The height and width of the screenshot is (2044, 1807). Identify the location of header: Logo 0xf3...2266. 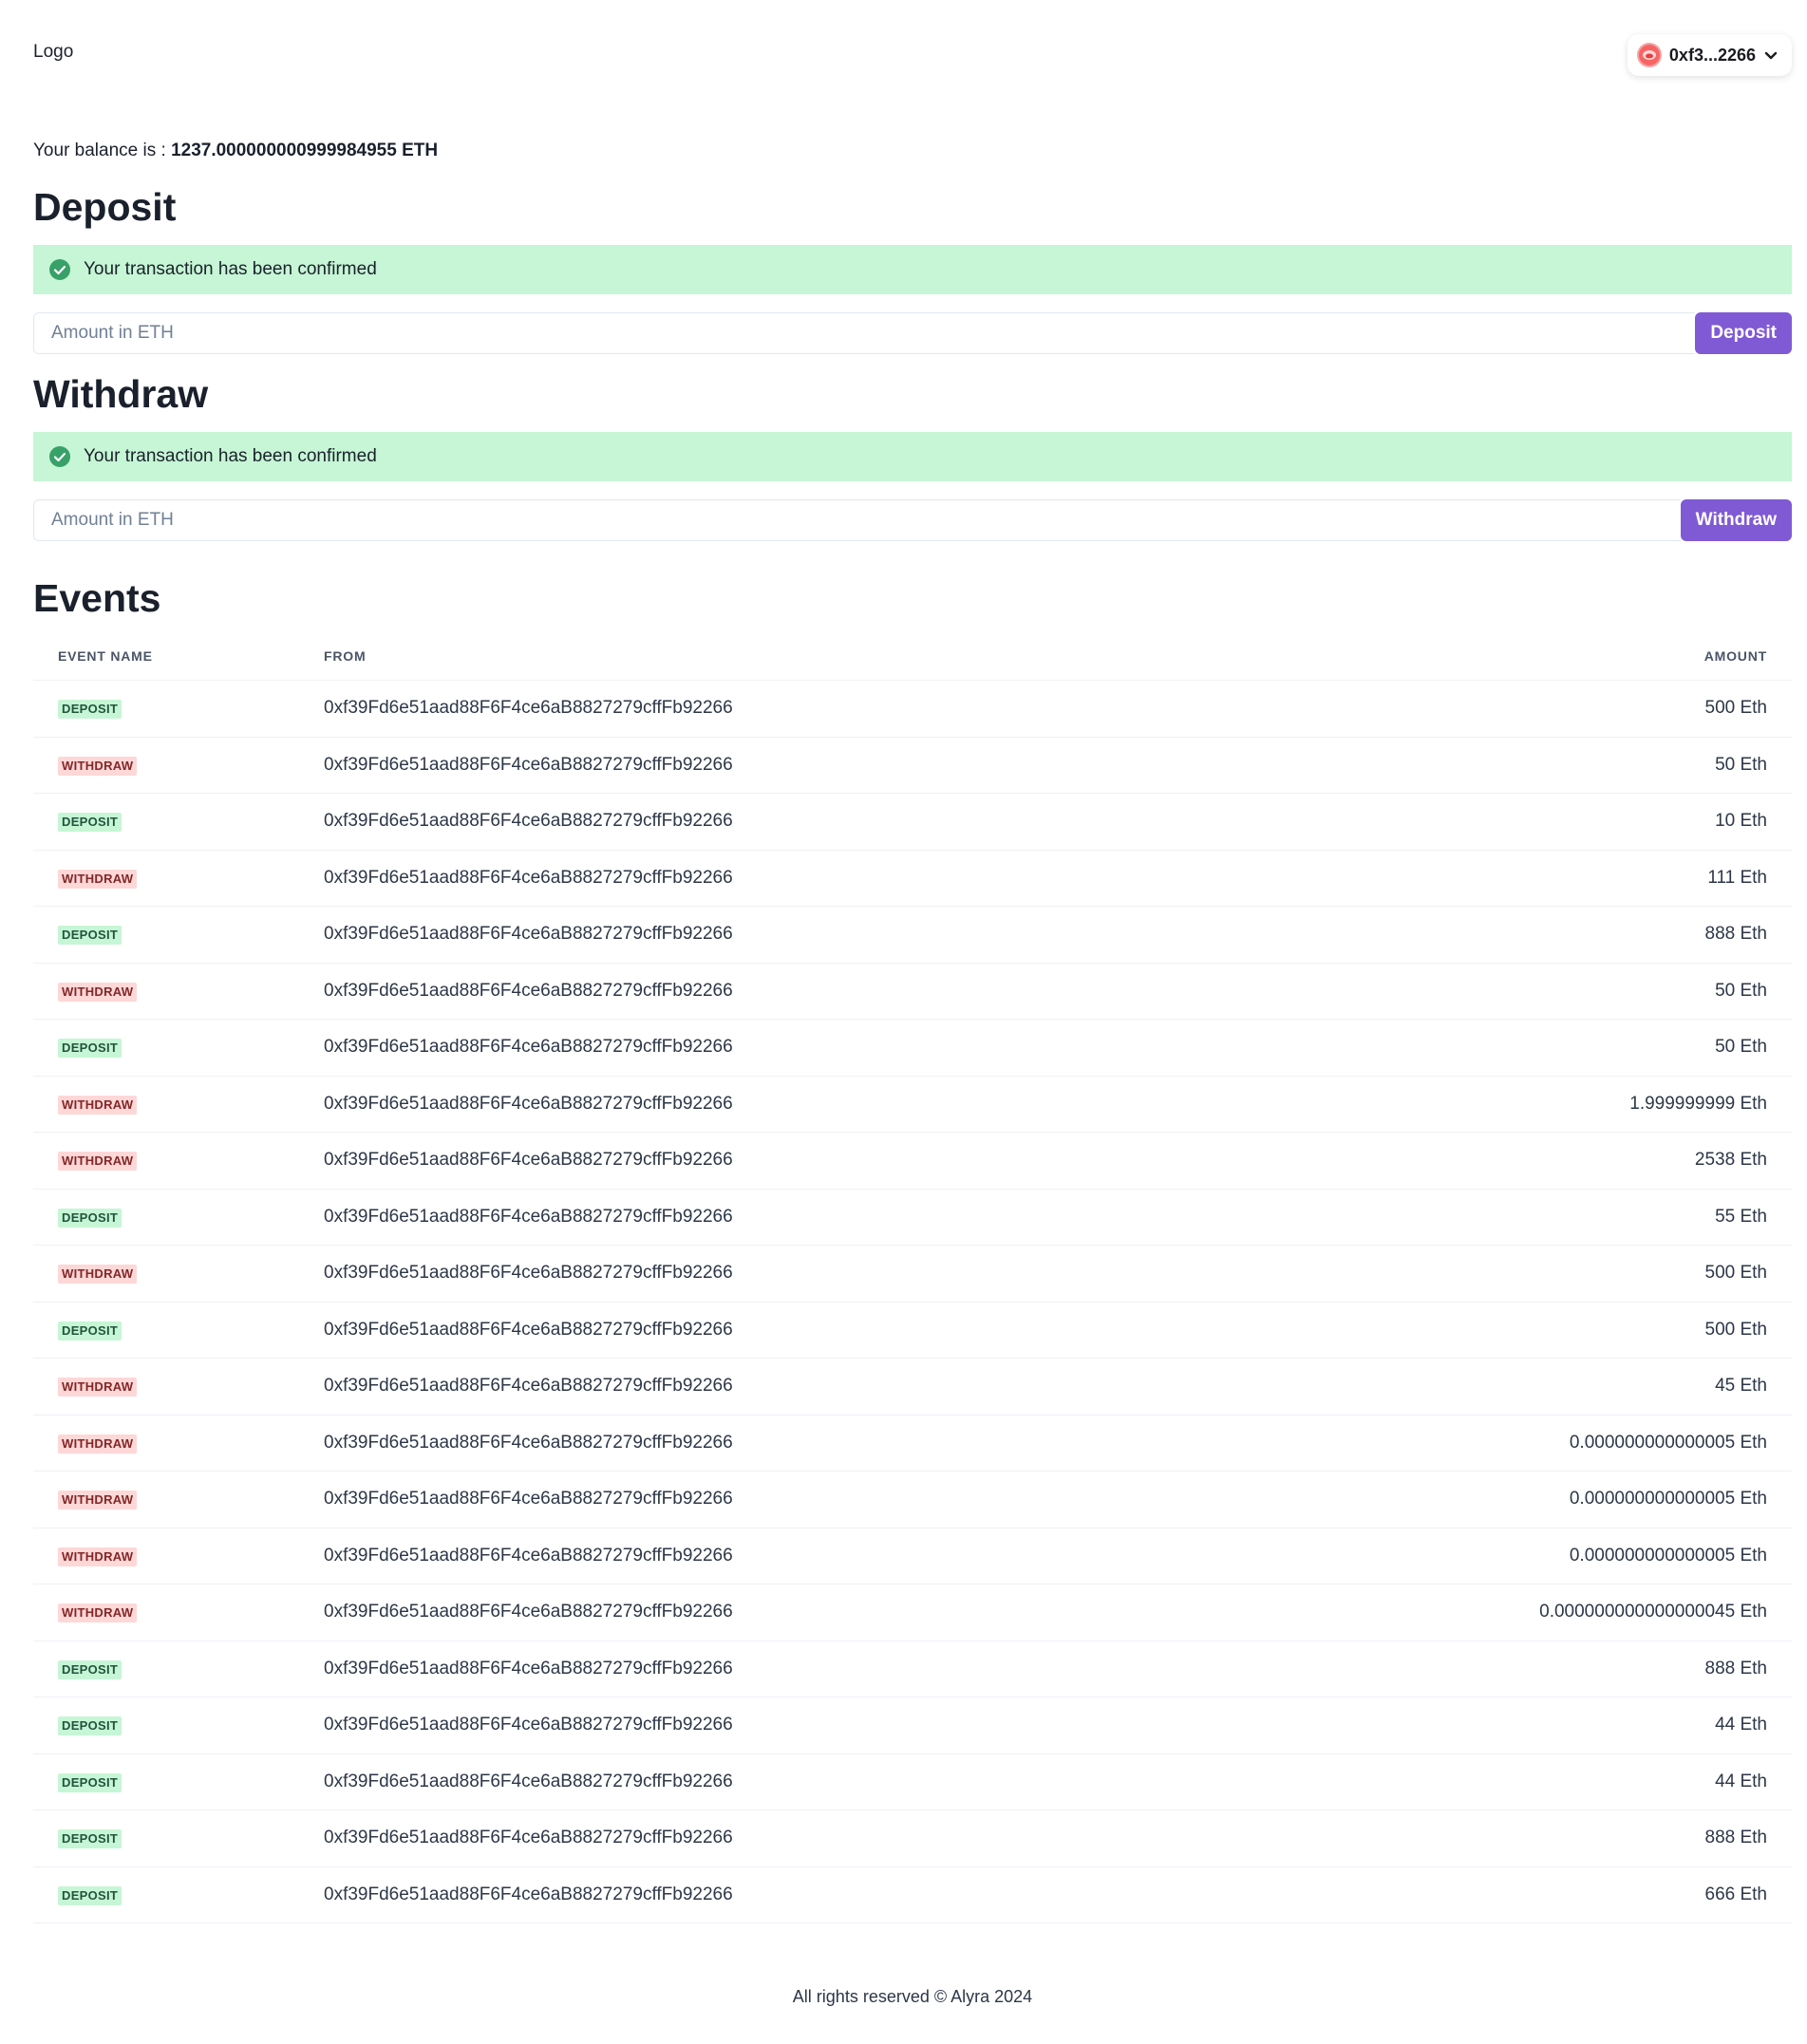
(913, 57).